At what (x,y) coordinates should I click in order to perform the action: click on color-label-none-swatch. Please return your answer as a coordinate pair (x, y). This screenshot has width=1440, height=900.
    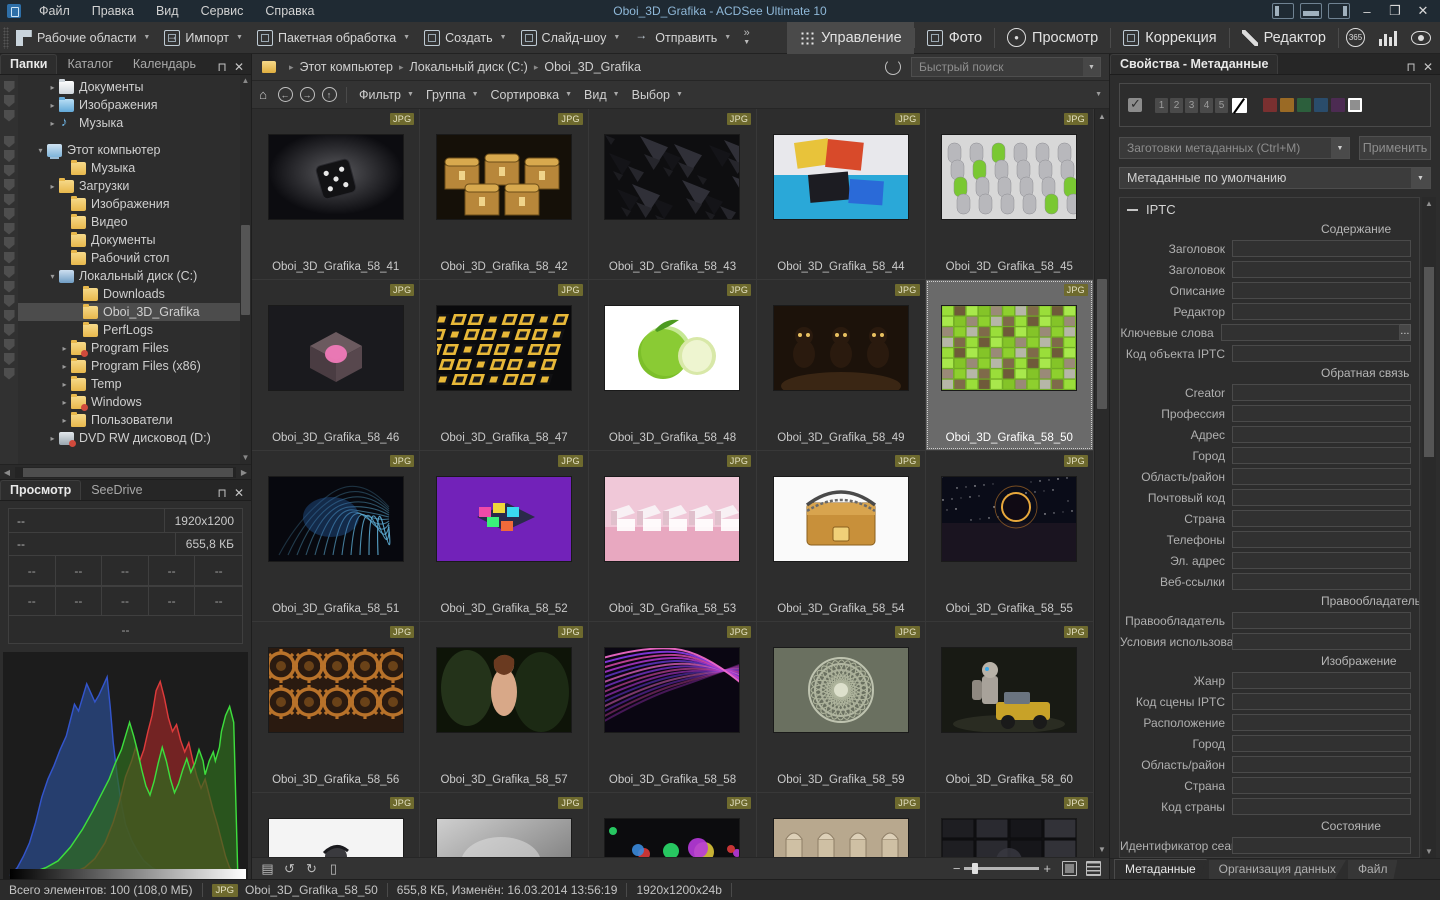
    Looking at the image, I should click on (1355, 105).